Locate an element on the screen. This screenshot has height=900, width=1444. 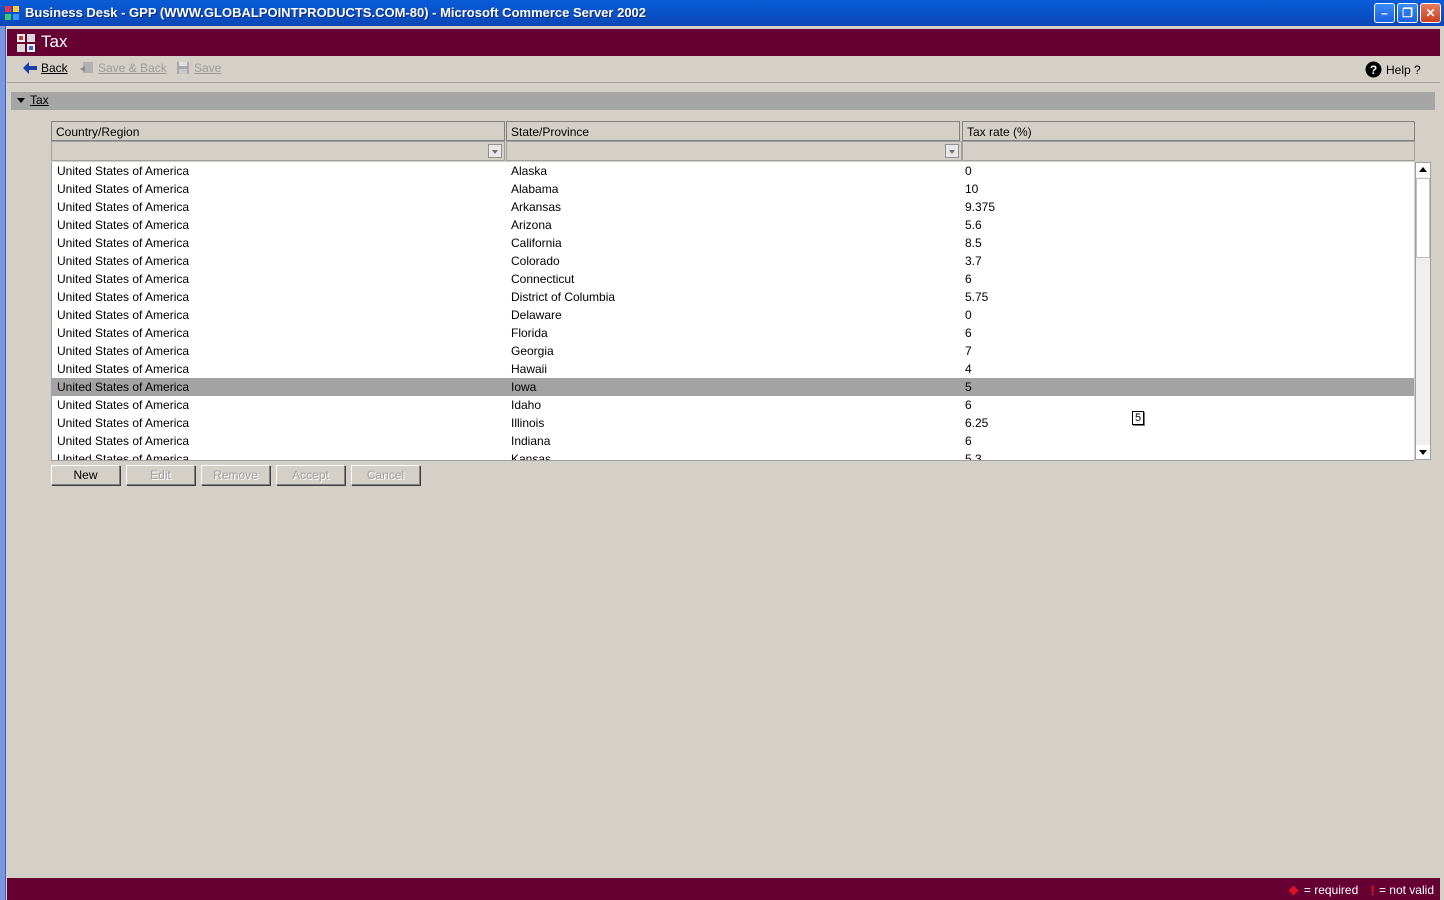
grid-filter-row is located at coordinates (733, 151).